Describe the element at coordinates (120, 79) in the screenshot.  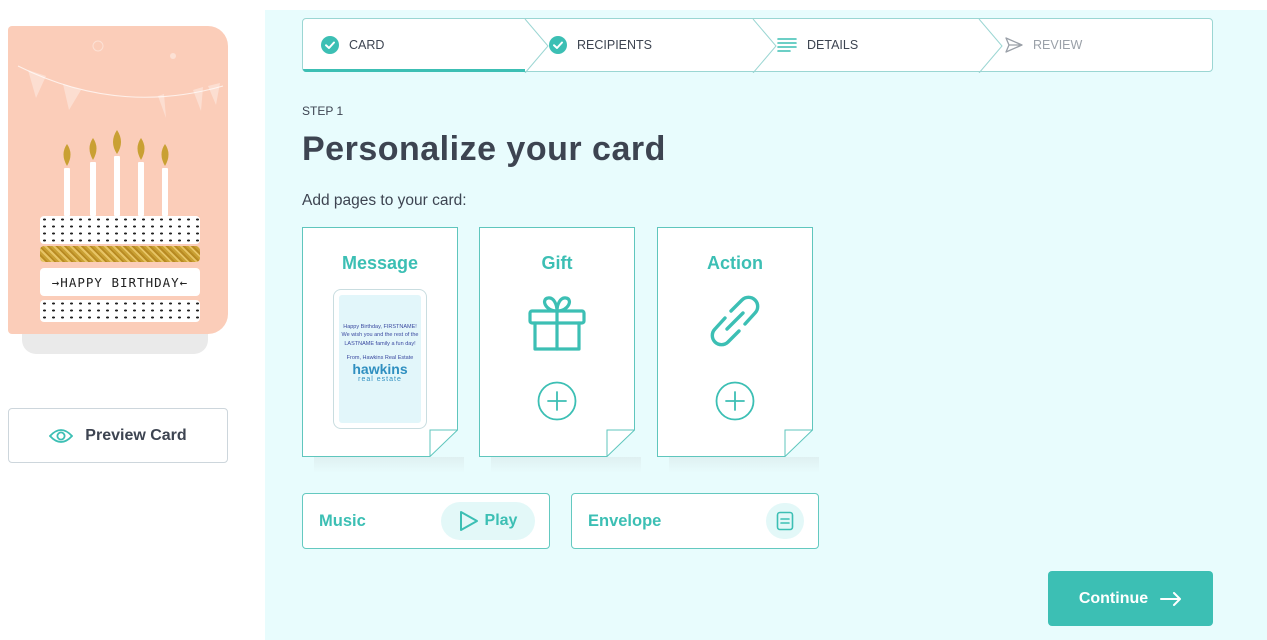
I see `bunting-decoration` at that location.